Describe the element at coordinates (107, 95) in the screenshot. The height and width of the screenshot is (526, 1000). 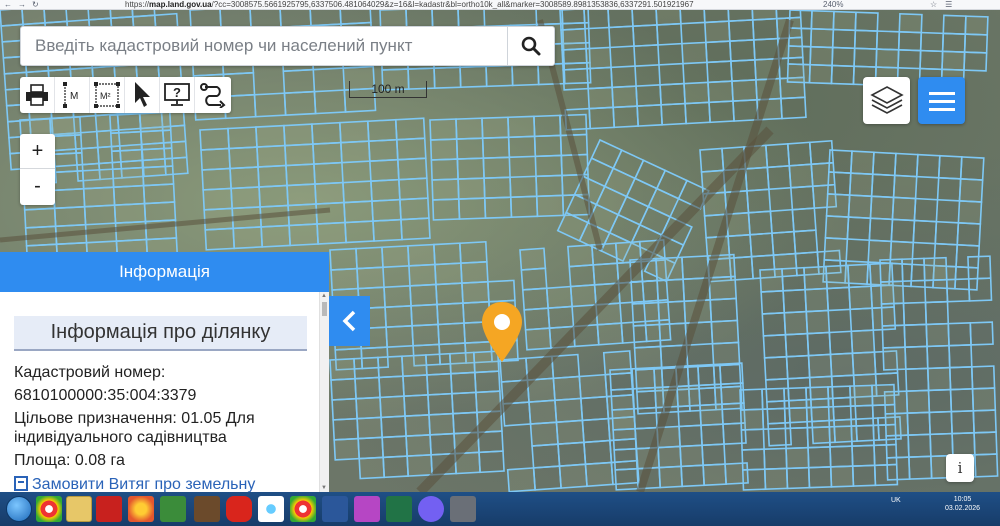
I see `measure-area-button: M²` at that location.